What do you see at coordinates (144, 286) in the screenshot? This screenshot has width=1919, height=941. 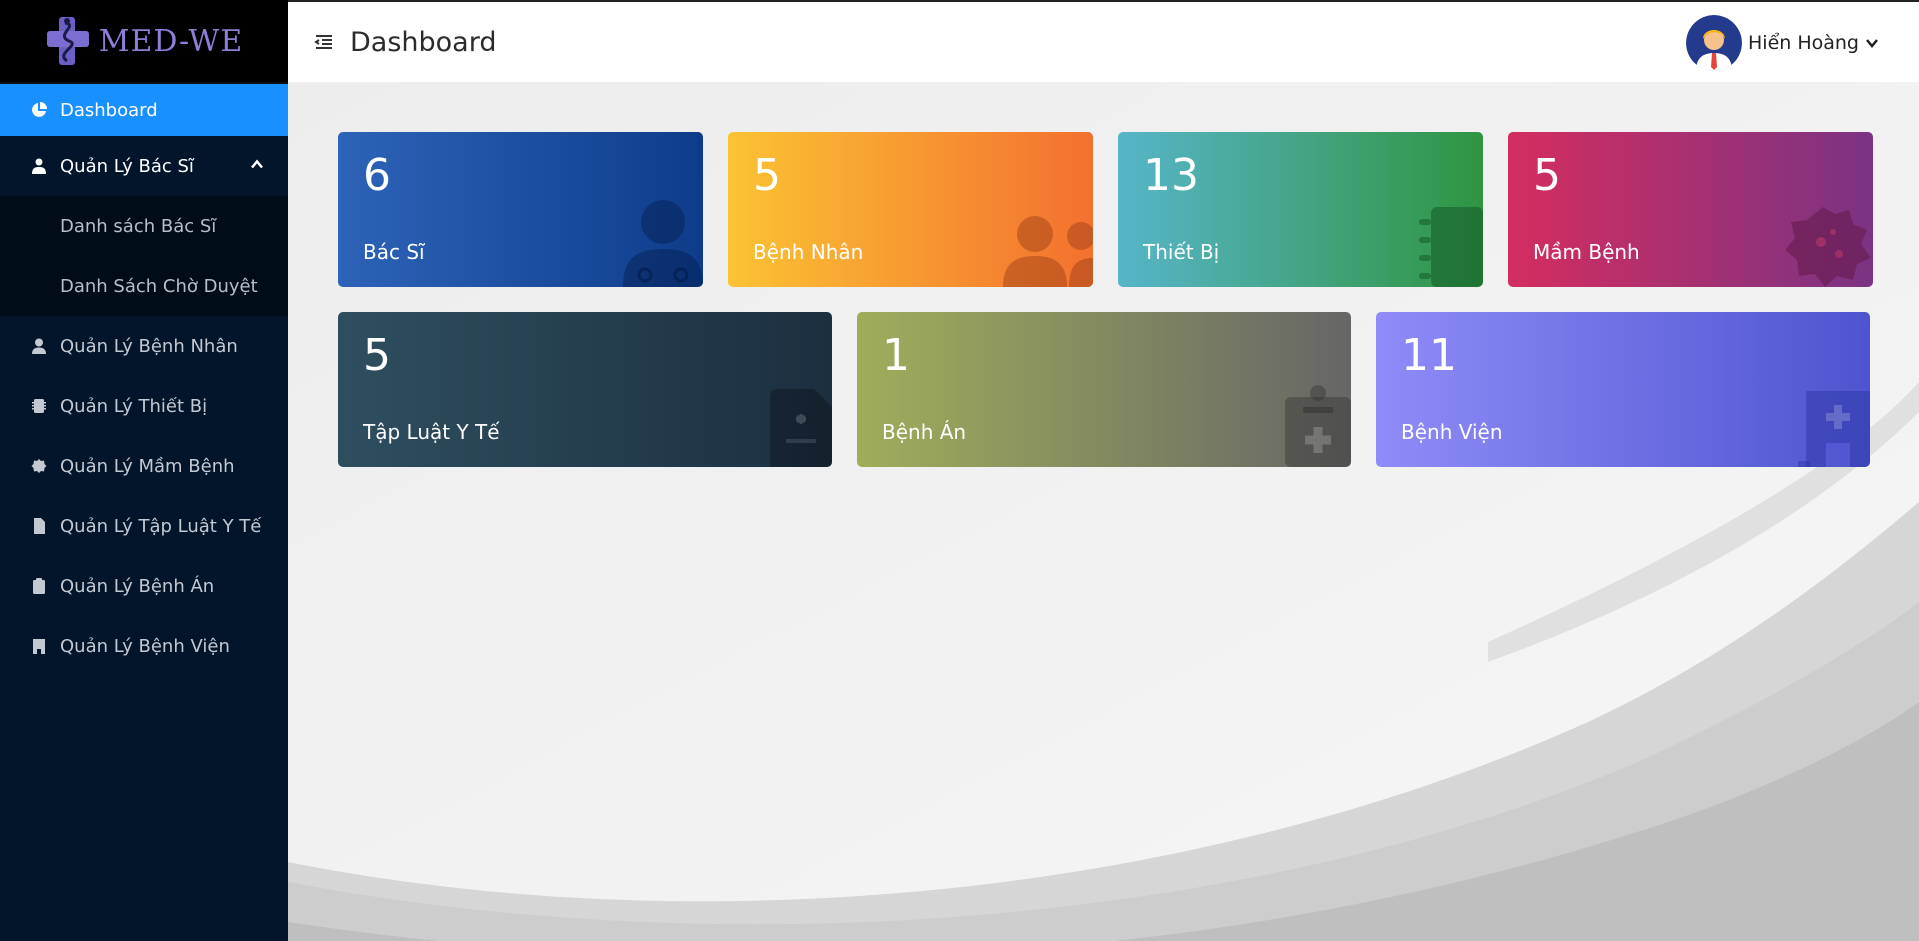 I see `sidebar-subitem-pending-list: Danh Sách Chờ Duyệt` at bounding box center [144, 286].